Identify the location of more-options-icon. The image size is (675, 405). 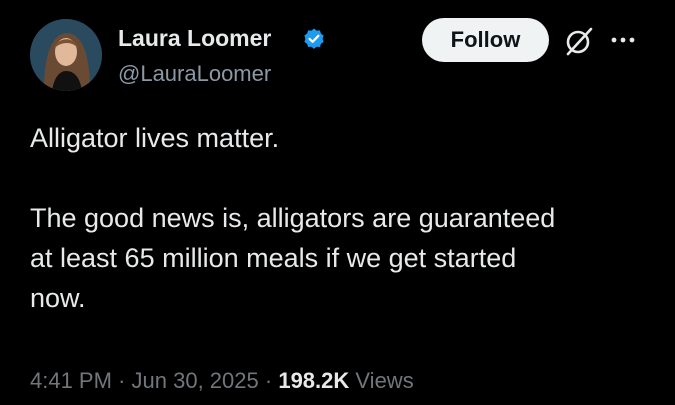
(623, 40).